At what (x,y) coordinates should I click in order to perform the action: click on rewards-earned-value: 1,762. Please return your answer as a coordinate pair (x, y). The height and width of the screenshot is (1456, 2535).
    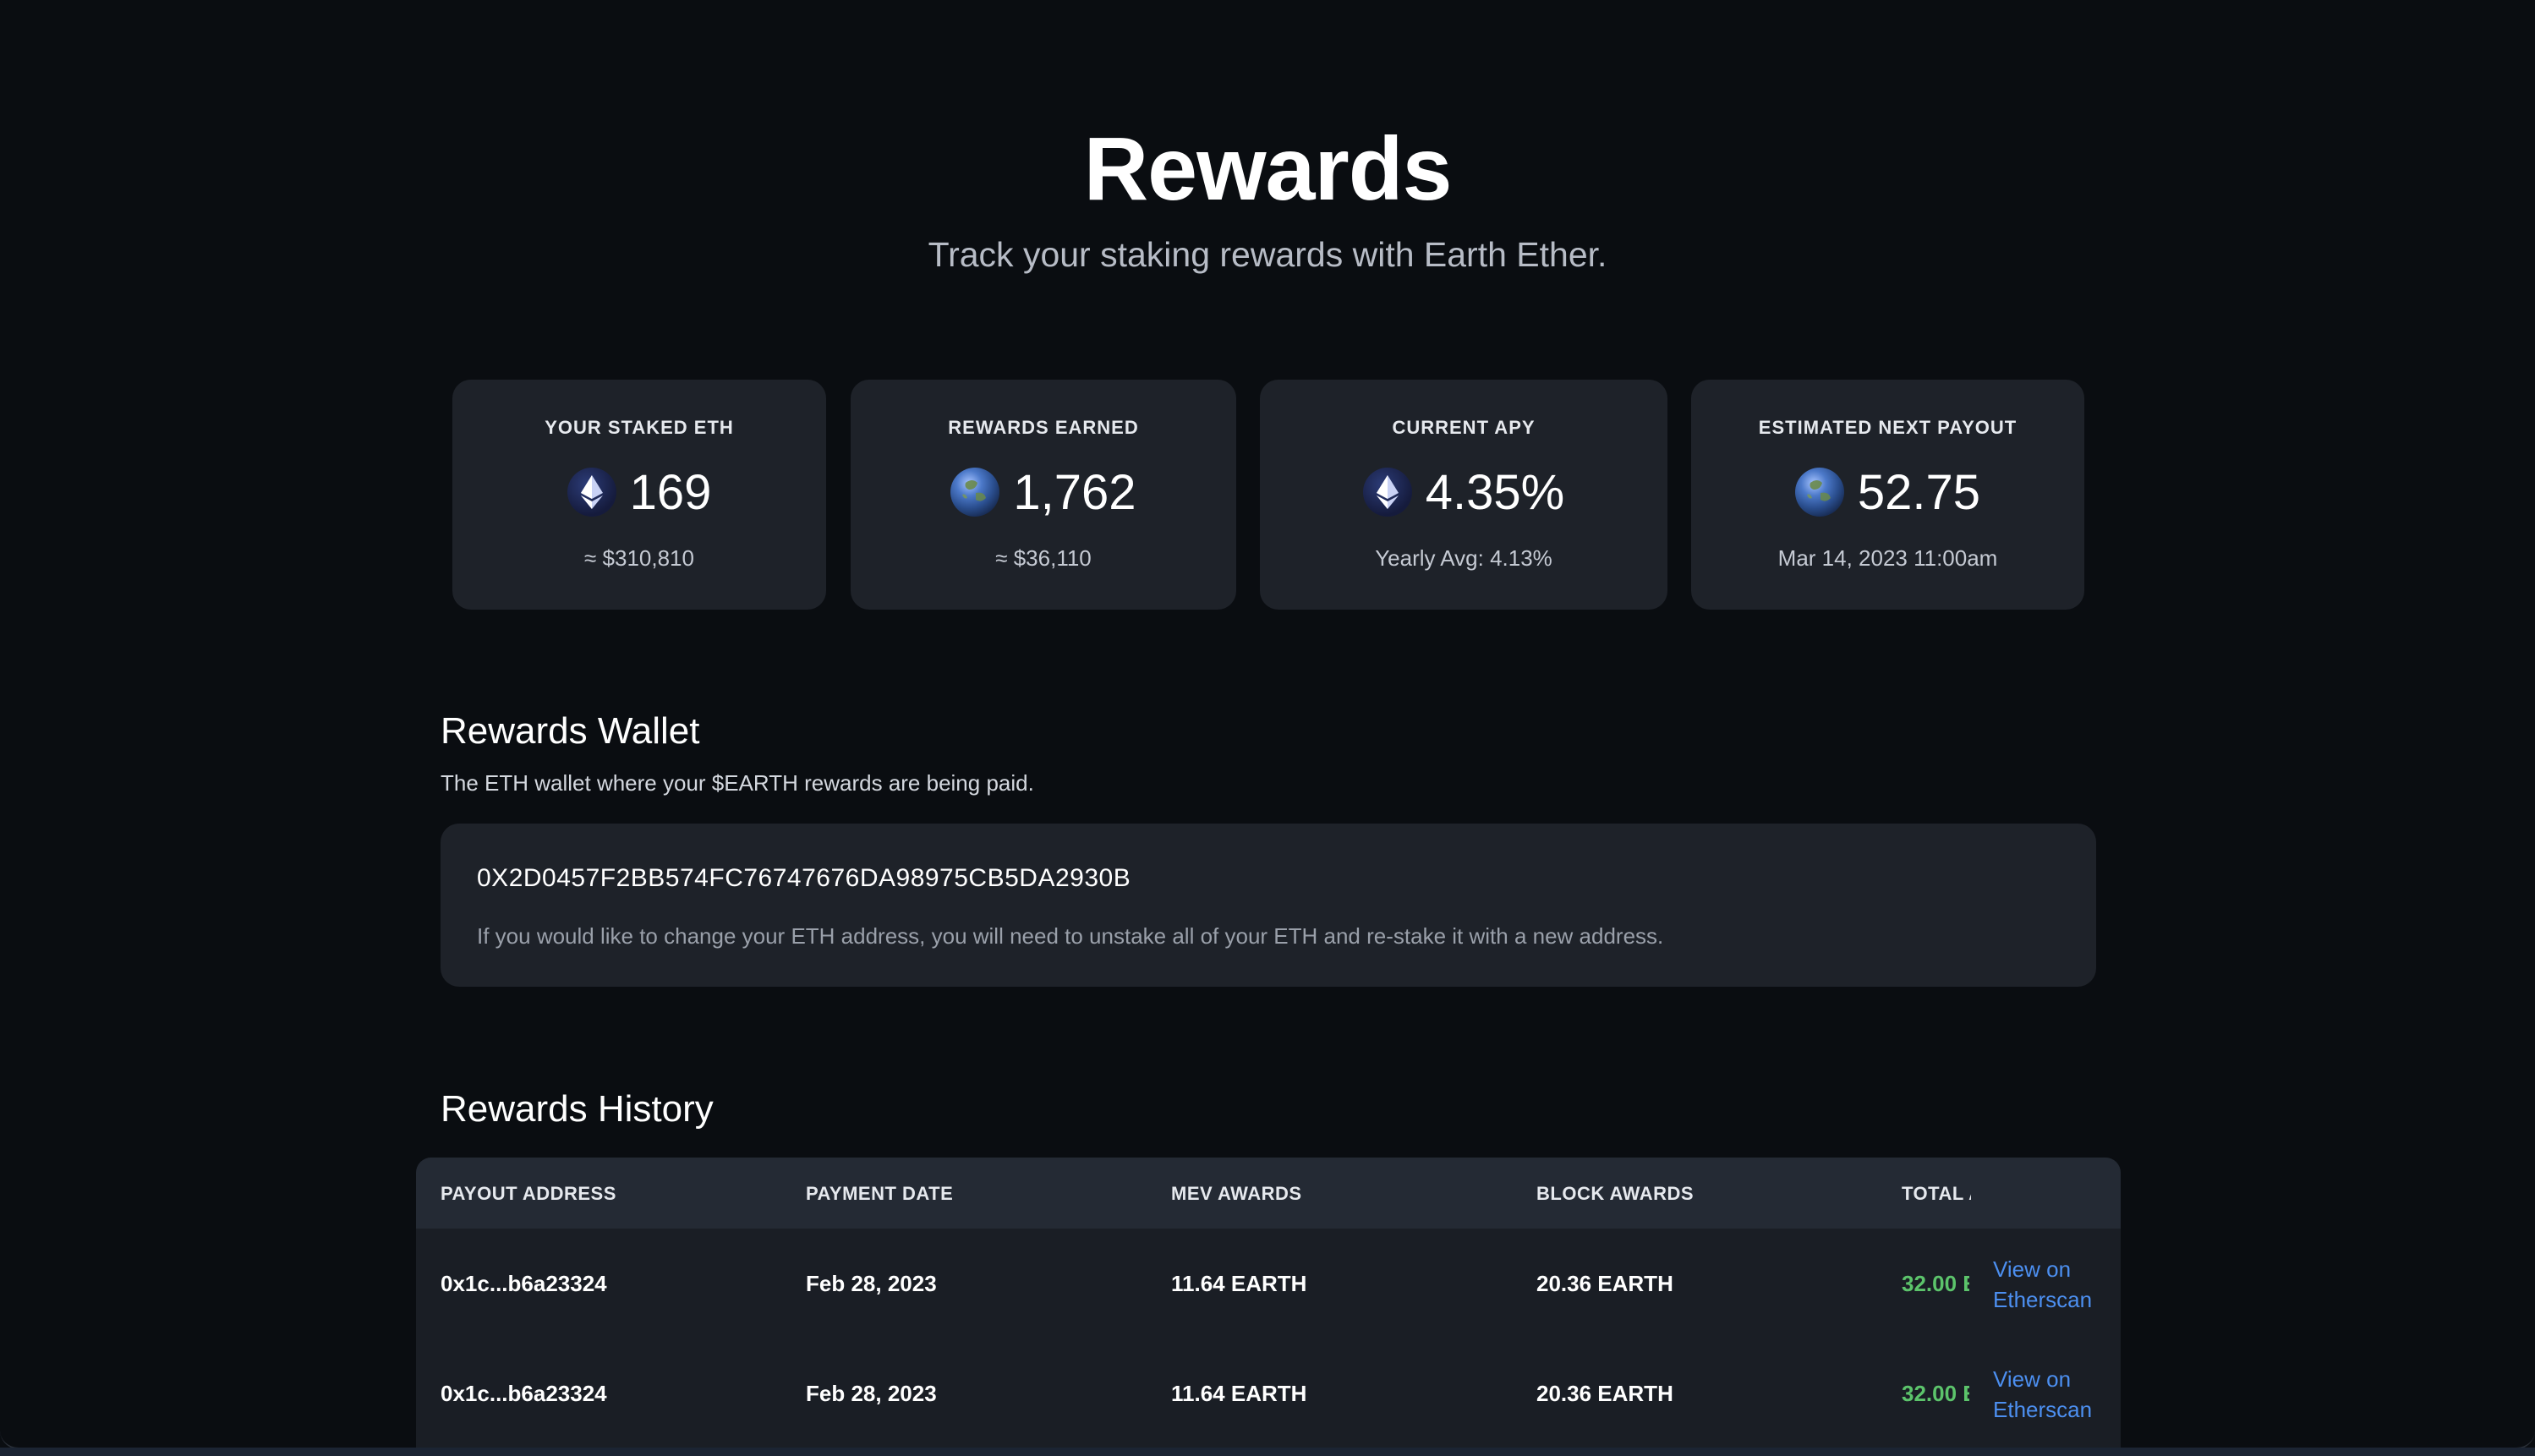
    Looking at the image, I should click on (1074, 492).